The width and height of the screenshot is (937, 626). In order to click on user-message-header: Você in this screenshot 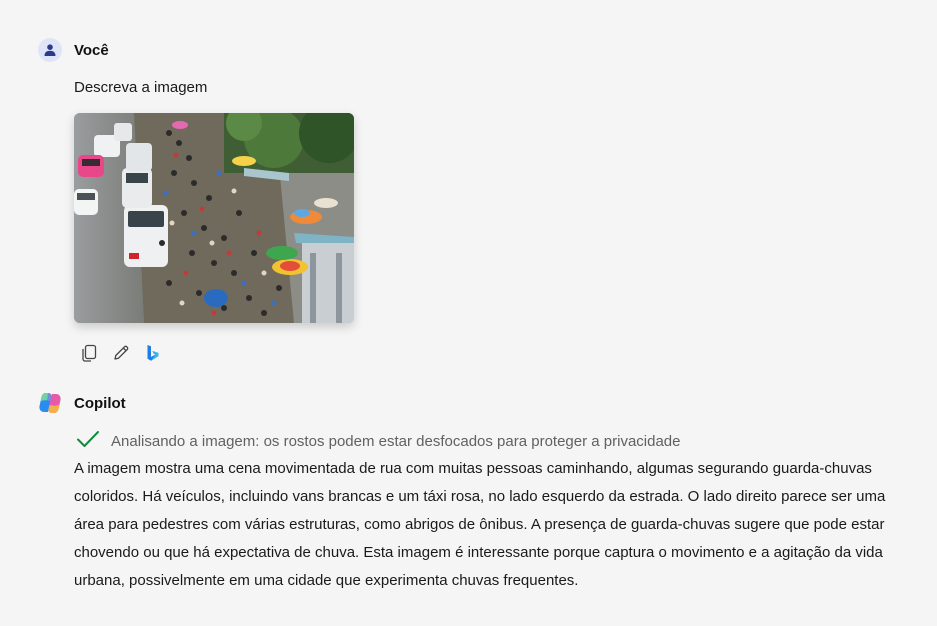, I will do `click(73, 50)`.